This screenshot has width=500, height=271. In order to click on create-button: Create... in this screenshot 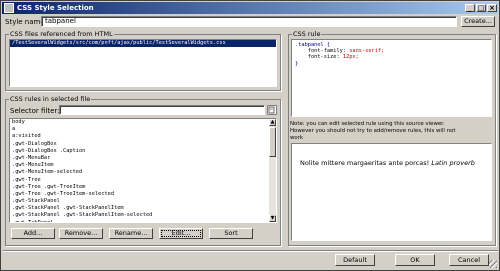, I will do `click(478, 21)`.